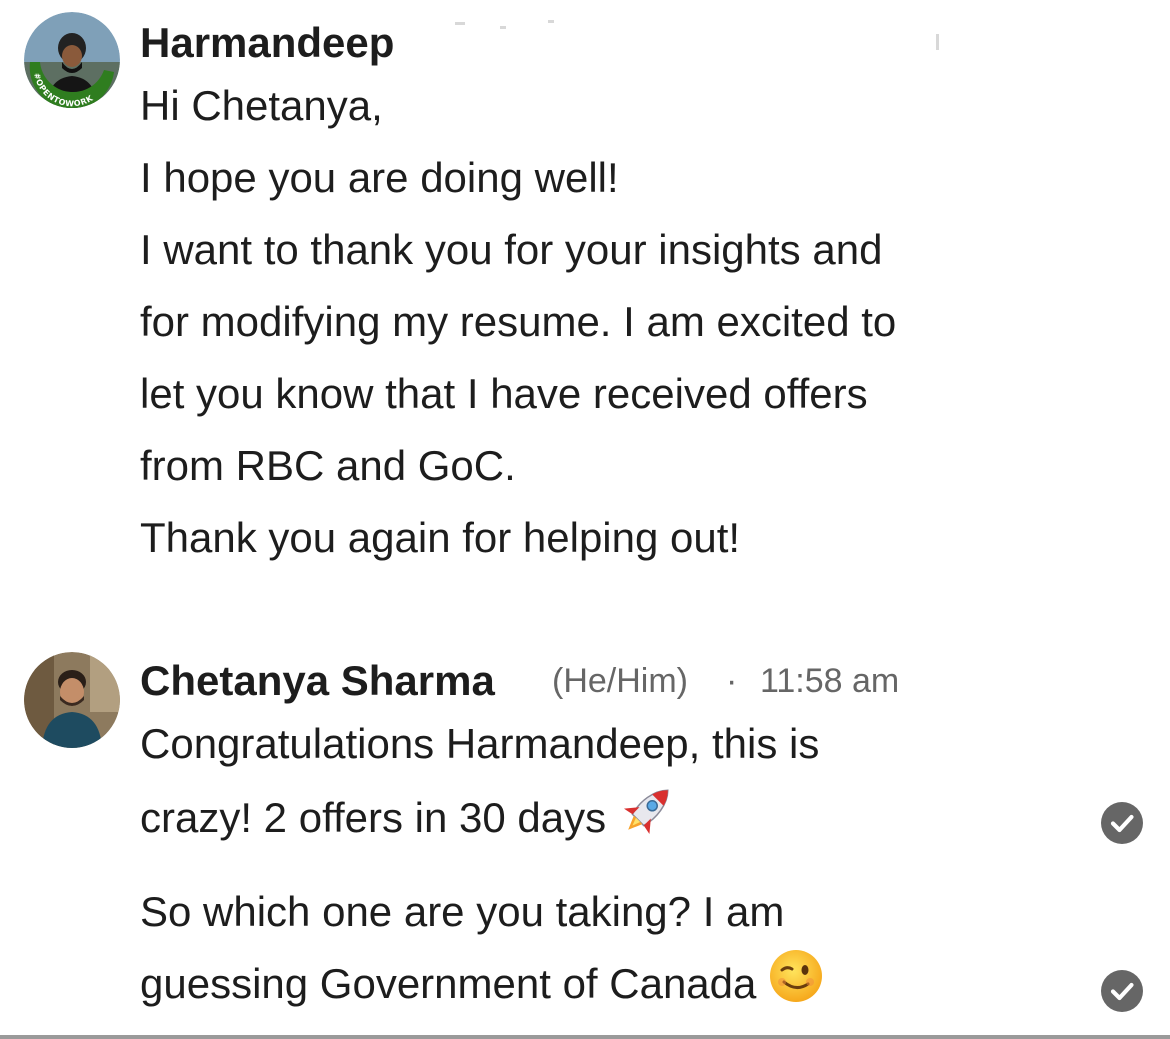 The image size is (1170, 1039). Describe the element at coordinates (518, 321) in the screenshot. I see `message-line: for modifying my resume. I am excited to` at that location.